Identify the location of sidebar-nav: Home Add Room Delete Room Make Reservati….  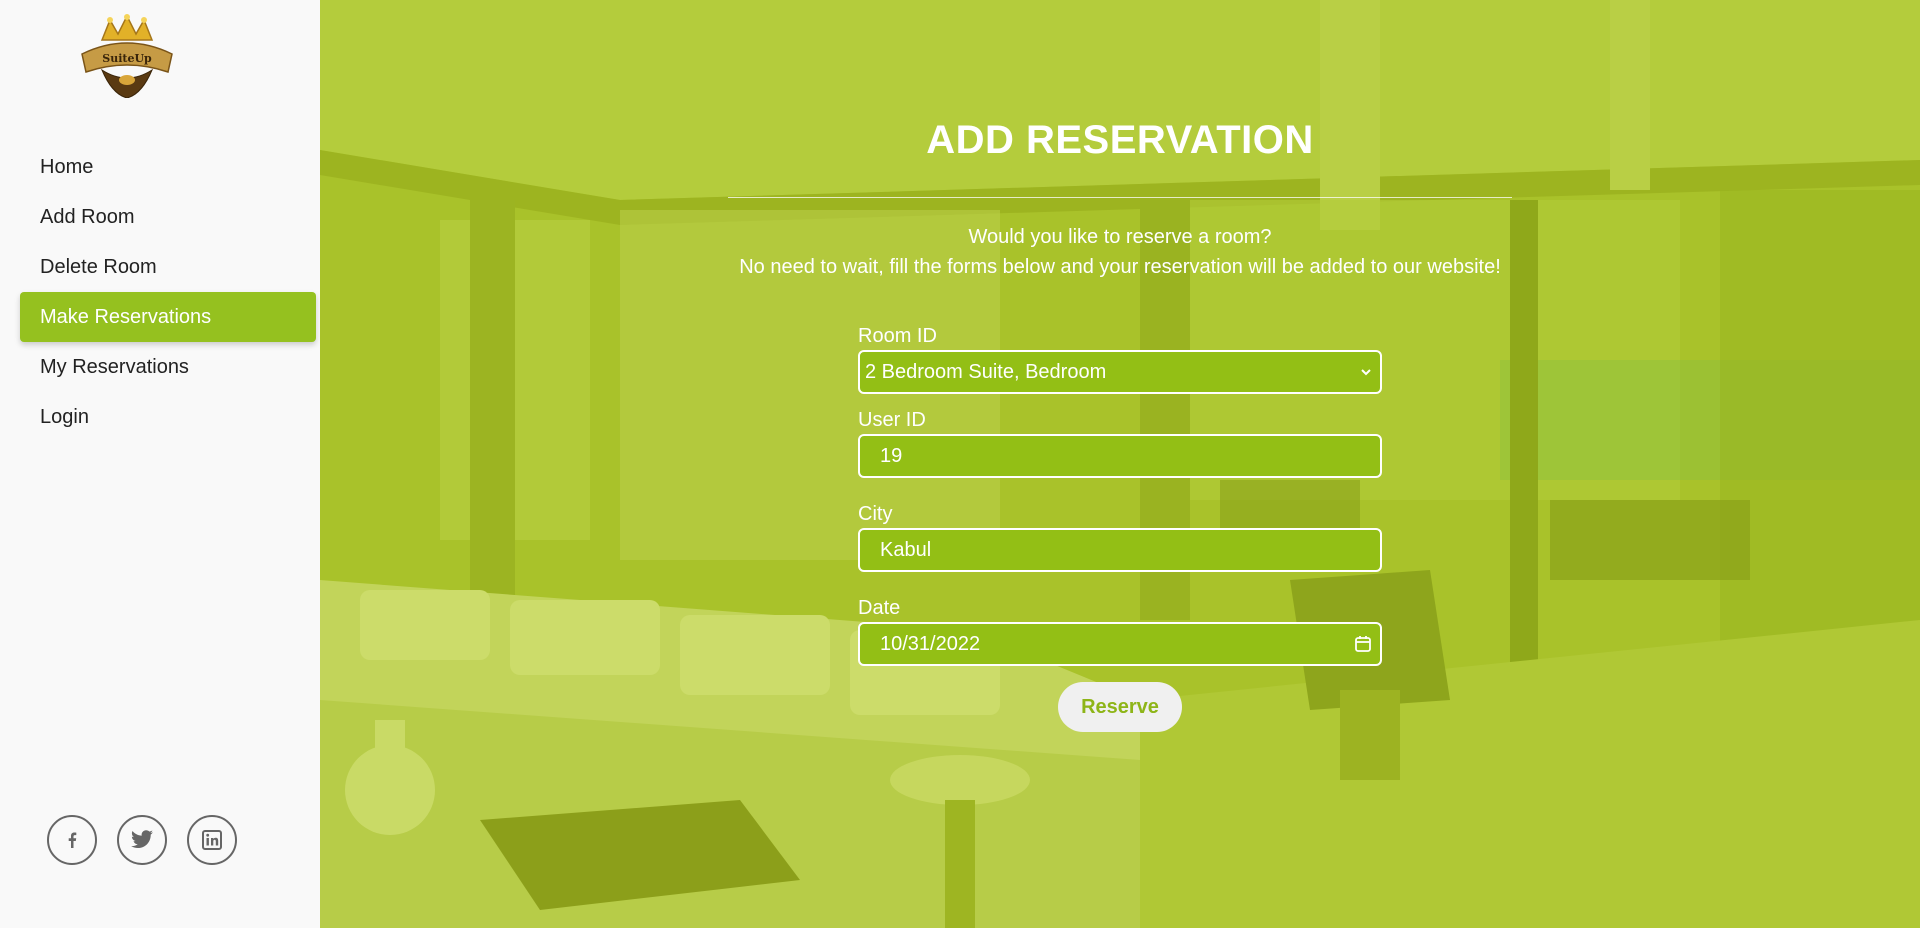
(168, 292).